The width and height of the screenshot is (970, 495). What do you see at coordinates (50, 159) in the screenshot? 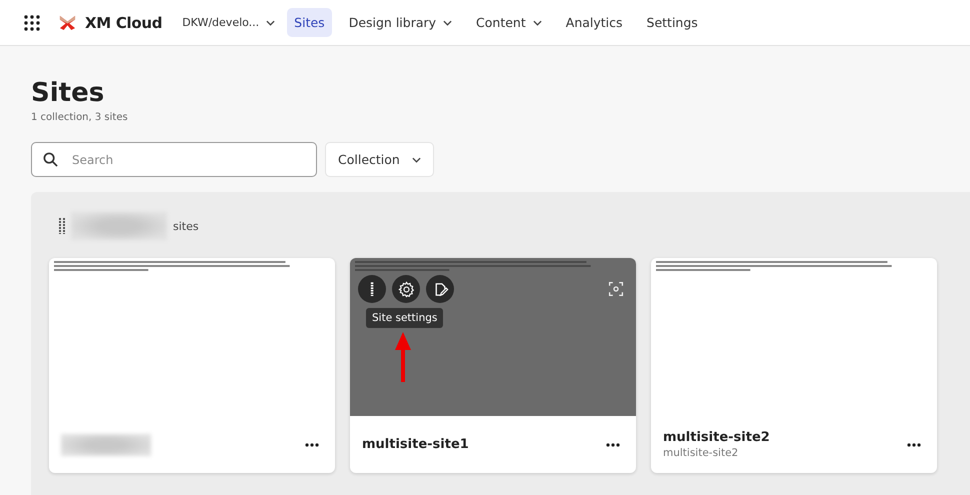
I see `search-icon` at bounding box center [50, 159].